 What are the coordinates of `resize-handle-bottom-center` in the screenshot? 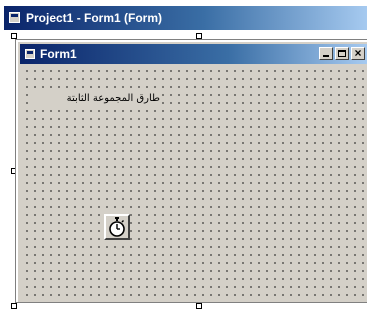 It's located at (199, 306).